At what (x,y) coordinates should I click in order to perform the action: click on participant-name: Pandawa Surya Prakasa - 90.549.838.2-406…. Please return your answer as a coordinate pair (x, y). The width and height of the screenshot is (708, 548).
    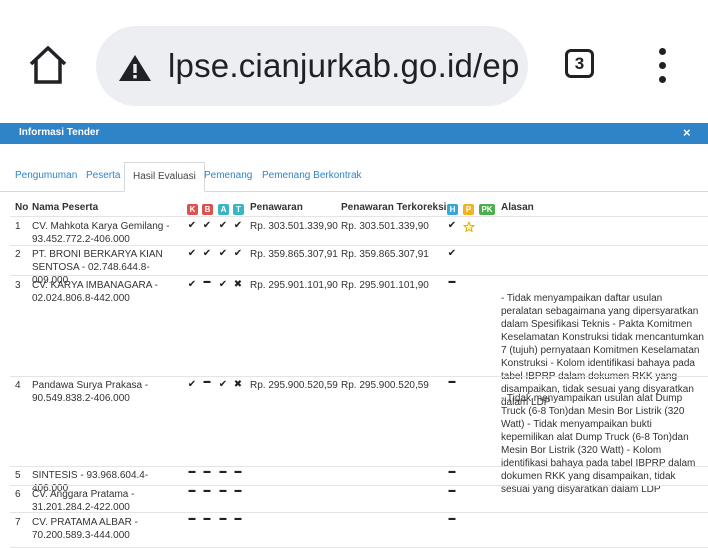
    Looking at the image, I should click on (90, 392).